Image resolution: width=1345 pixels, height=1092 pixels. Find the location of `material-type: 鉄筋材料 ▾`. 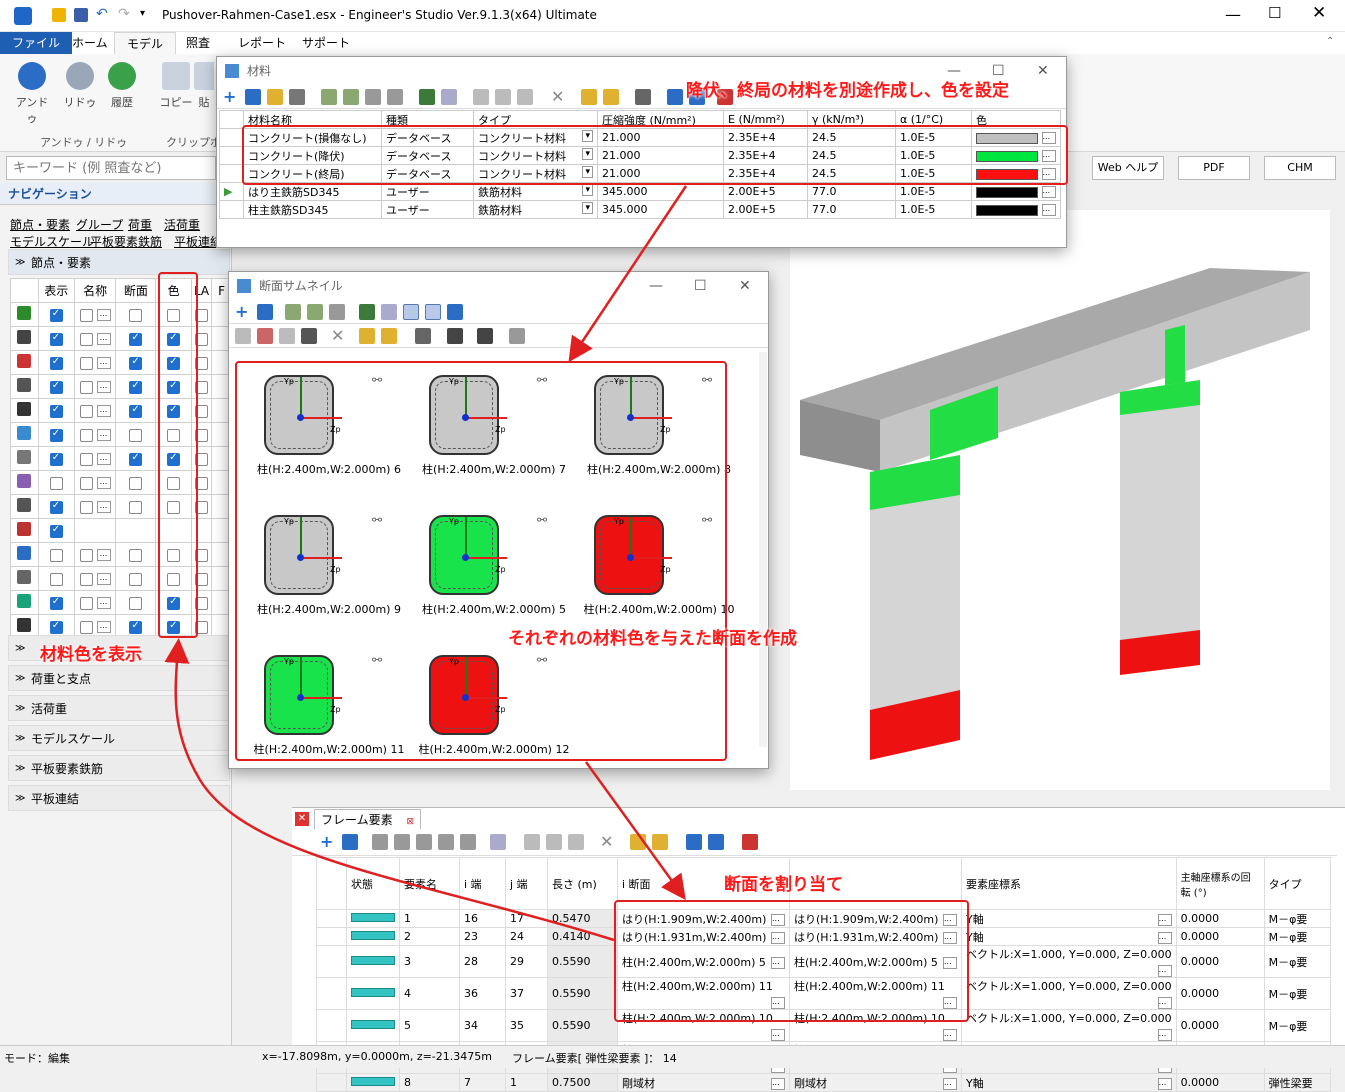

material-type: 鉄筋材料 ▾ is located at coordinates (535, 209).